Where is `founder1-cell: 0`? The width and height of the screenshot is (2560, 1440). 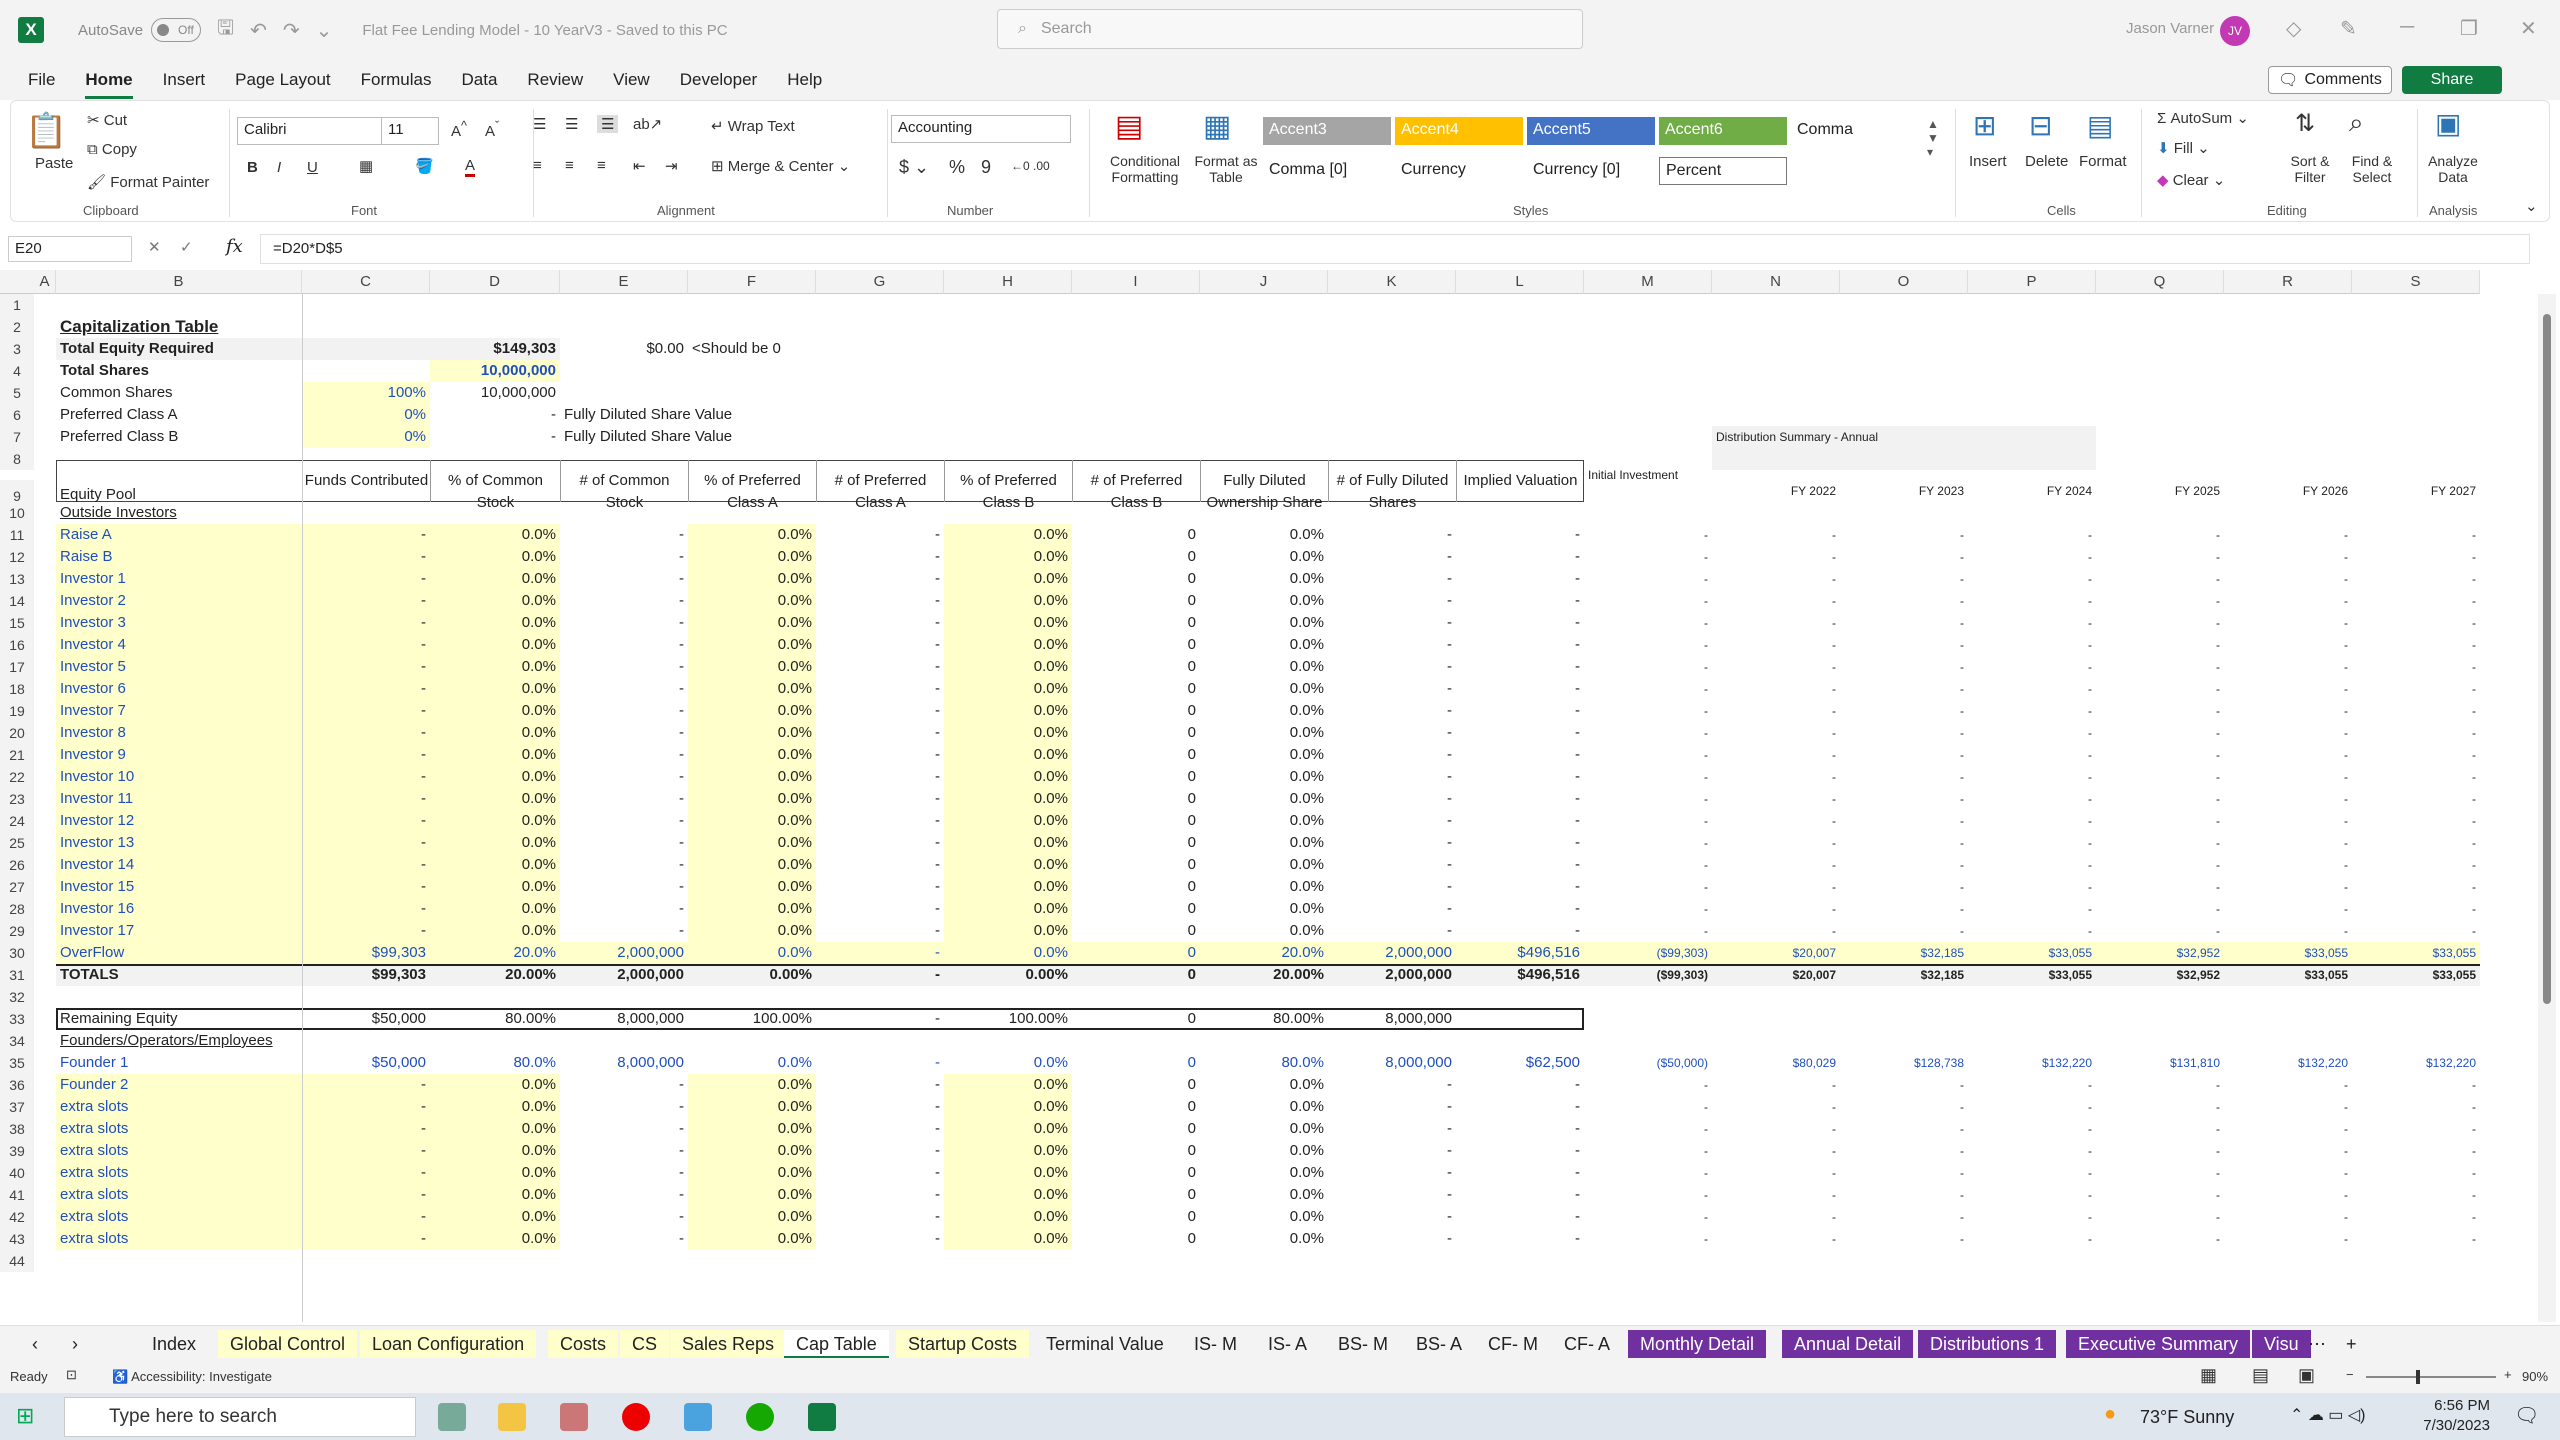
founder1-cell: 0 is located at coordinates (1136, 1063).